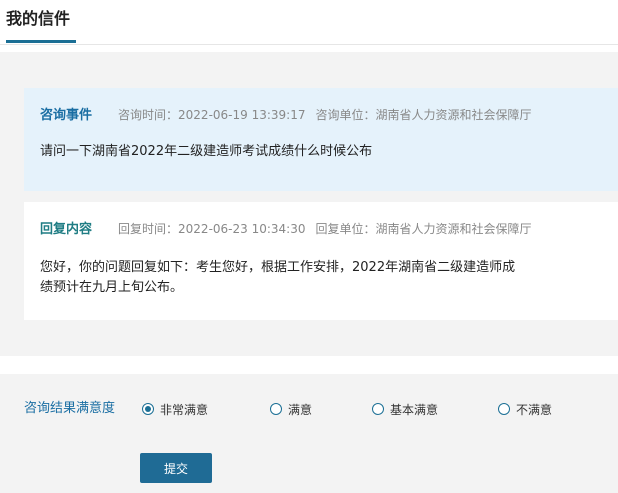 This screenshot has height=493, width=618. Describe the element at coordinates (38, 18) in the screenshot. I see `page-title: 我的信件` at that location.